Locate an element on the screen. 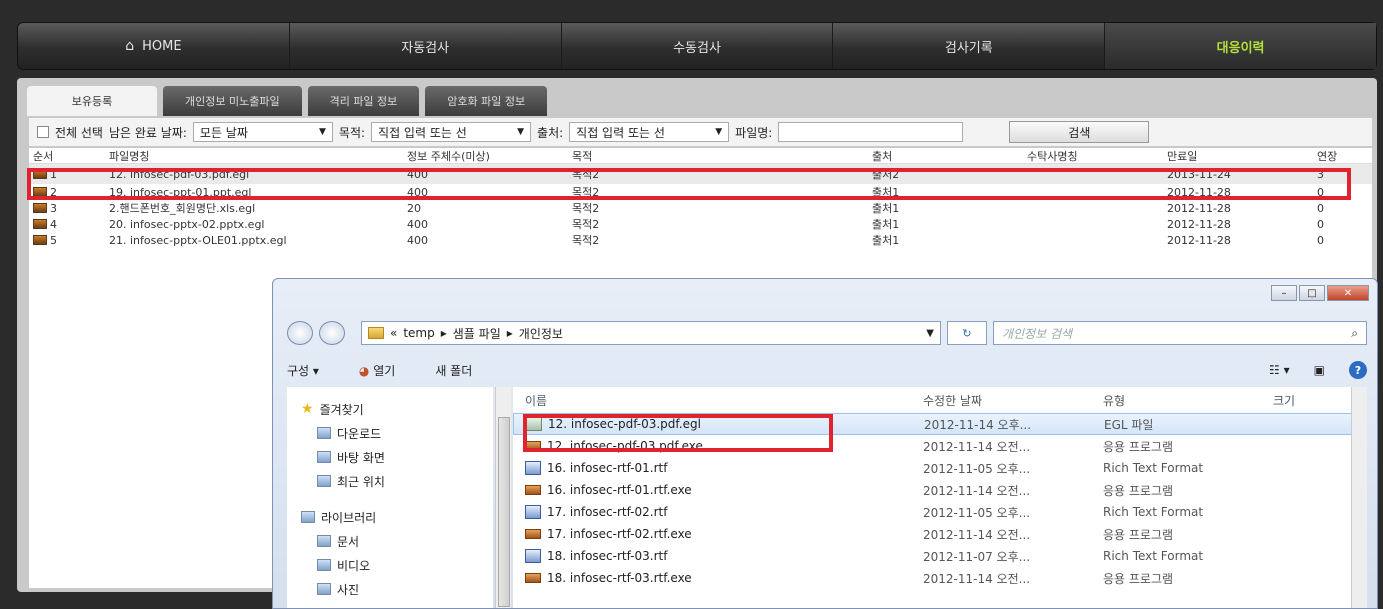 The width and height of the screenshot is (1383, 609). open-button: ◕ 열기 is located at coordinates (377, 370).